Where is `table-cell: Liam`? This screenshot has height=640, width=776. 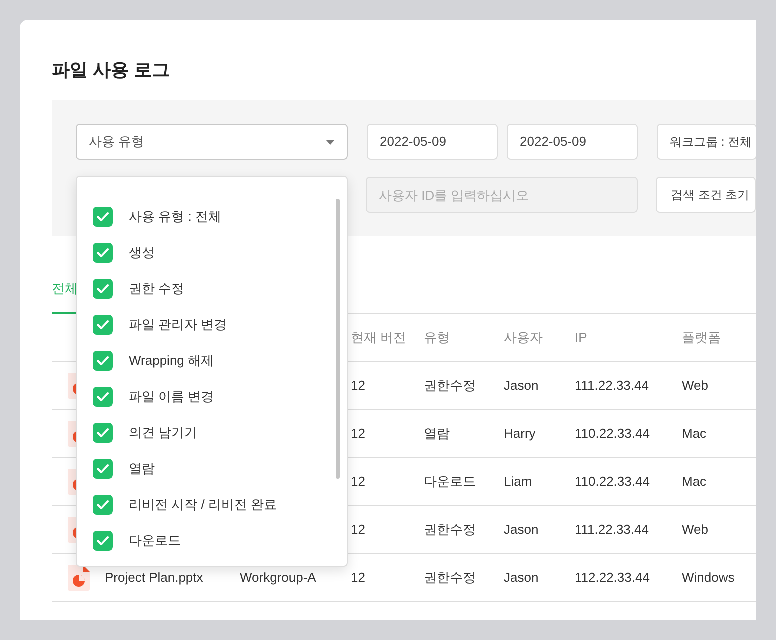
table-cell: Liam is located at coordinates (518, 481).